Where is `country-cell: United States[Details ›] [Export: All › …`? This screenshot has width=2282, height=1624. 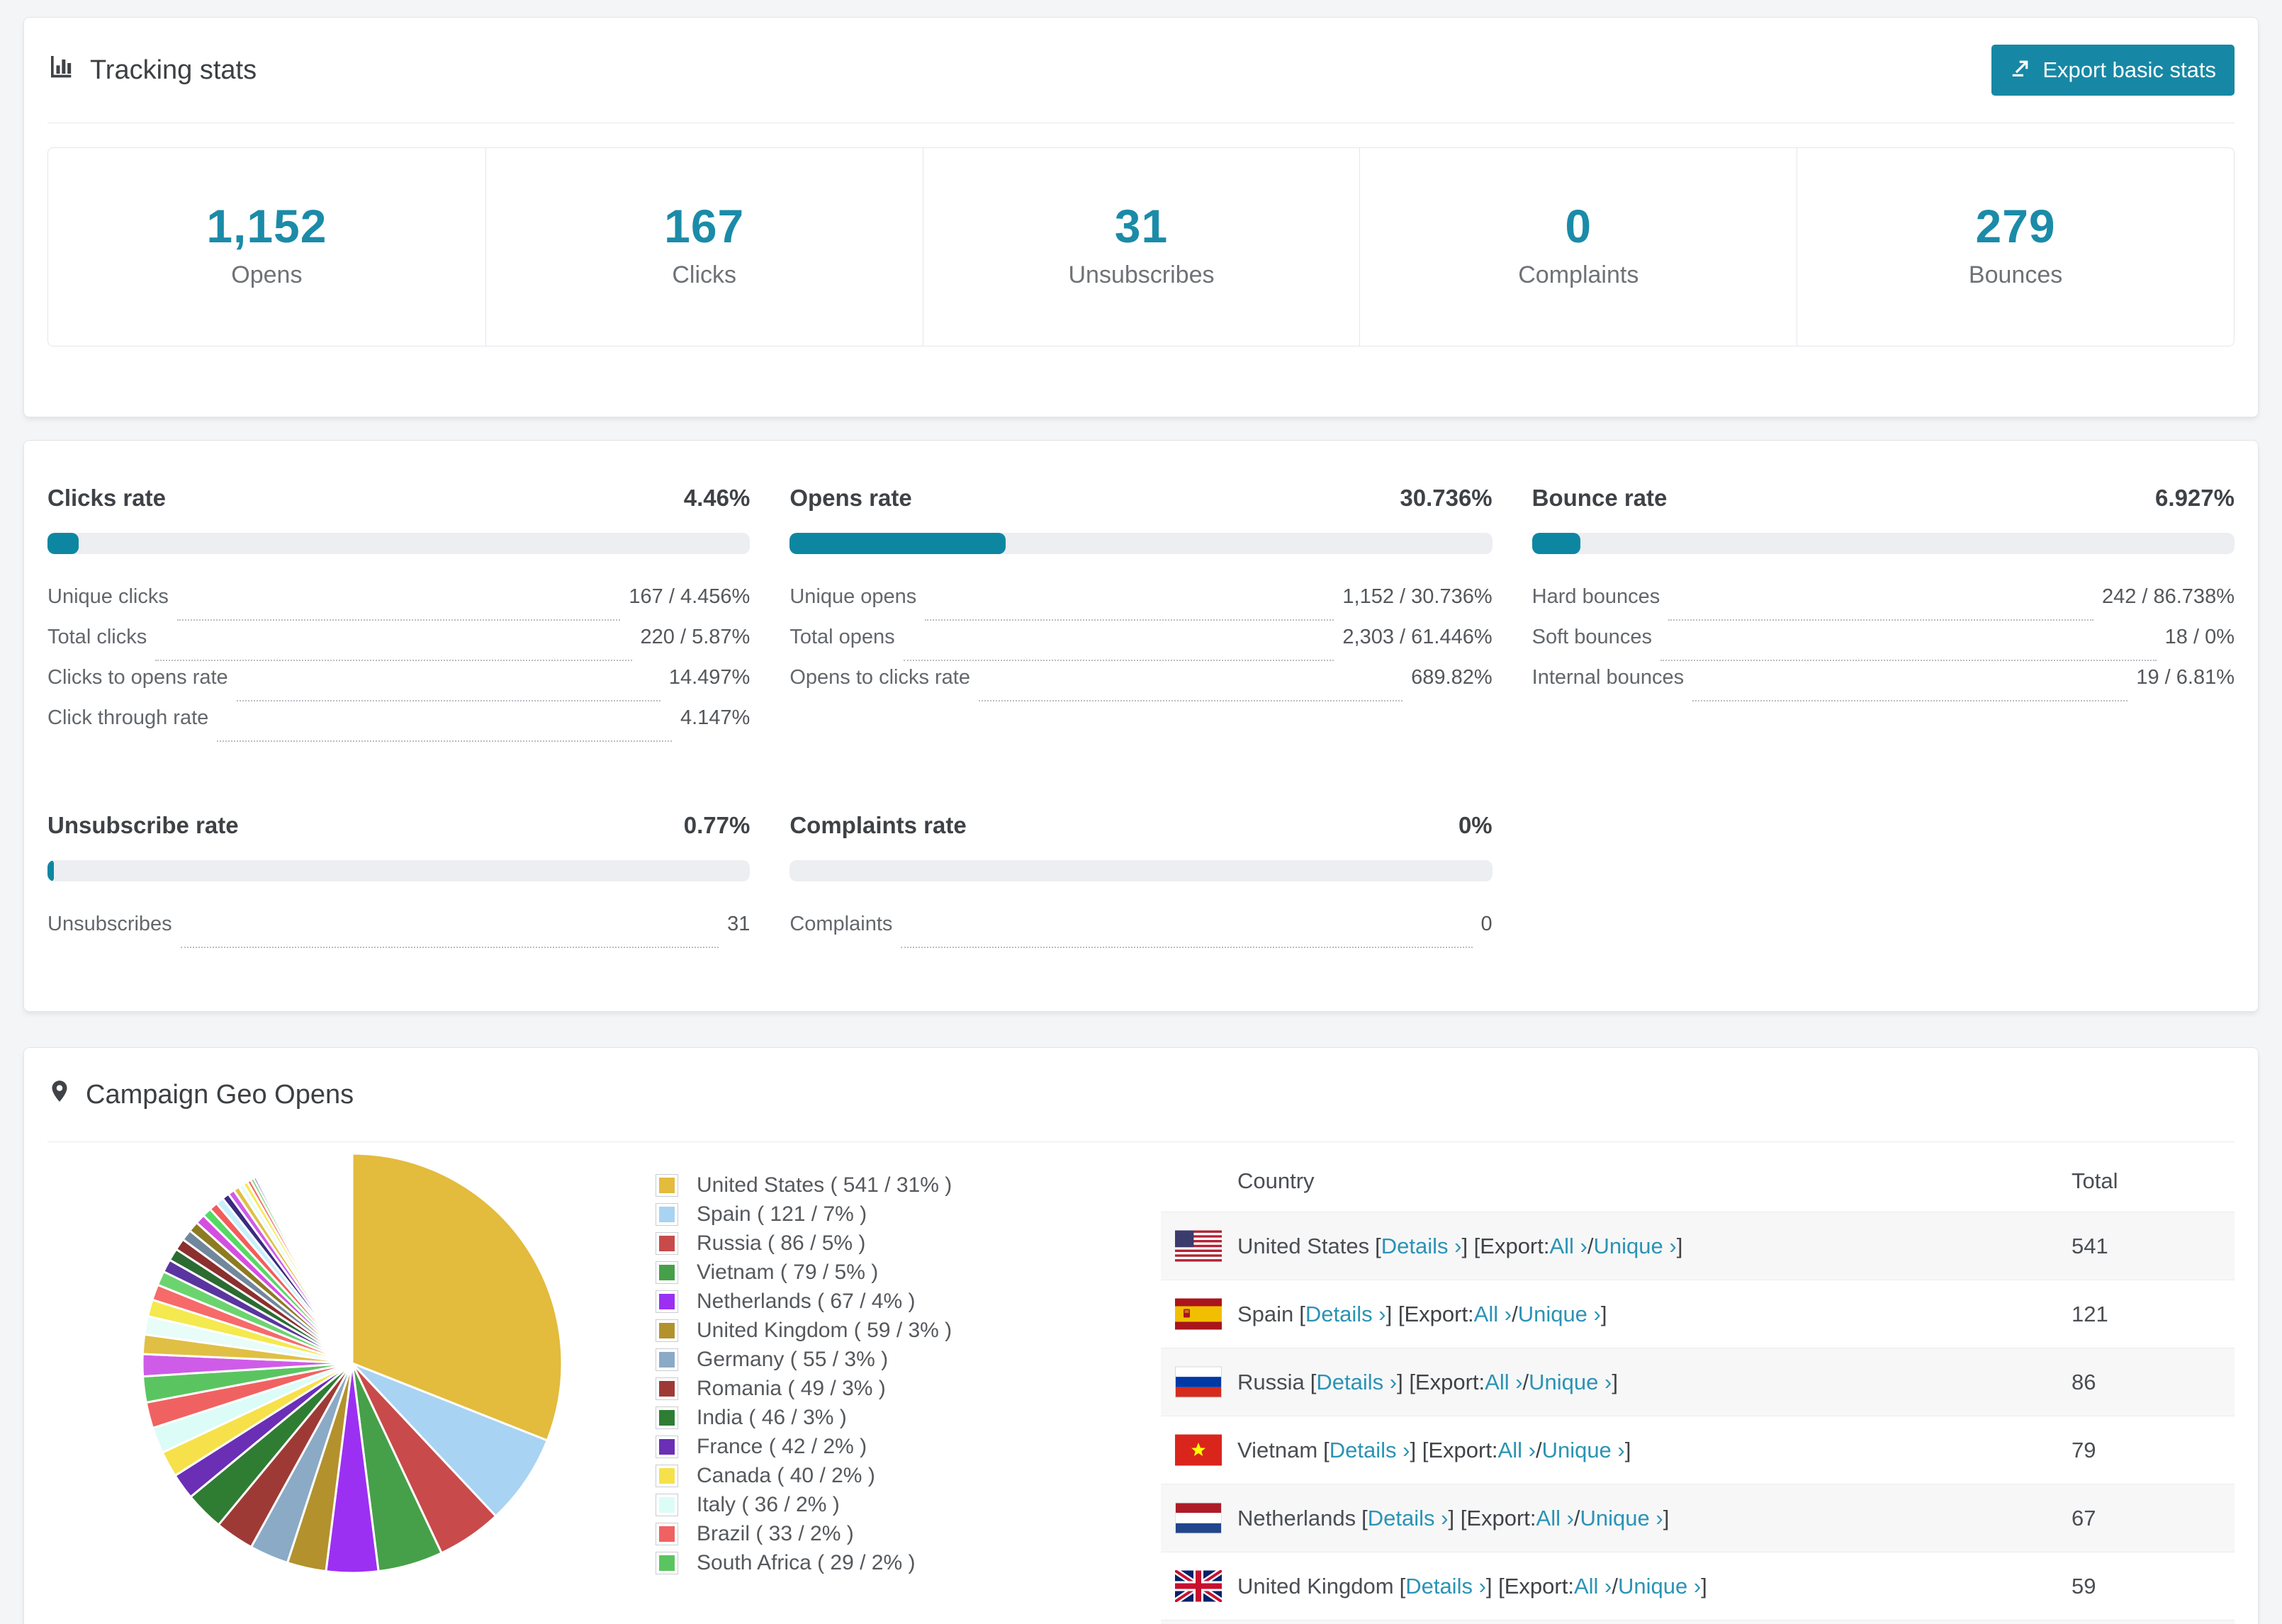 country-cell: United States[Details ›] [Export: All › … is located at coordinates (1616, 1246).